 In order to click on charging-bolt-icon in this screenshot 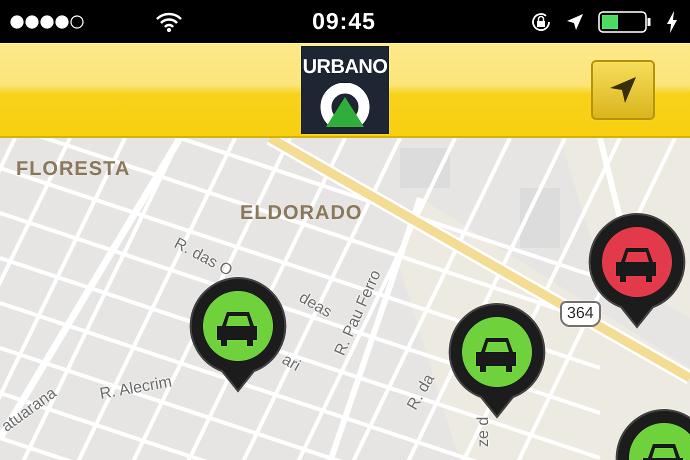, I will do `click(672, 21)`.